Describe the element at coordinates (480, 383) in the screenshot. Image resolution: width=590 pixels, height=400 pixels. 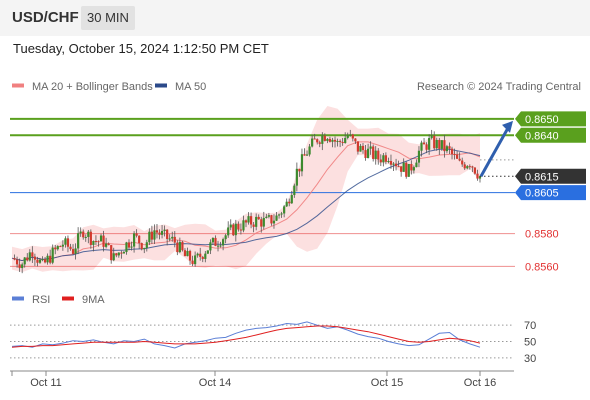
I see `x-tick-label: Oct 16` at that location.